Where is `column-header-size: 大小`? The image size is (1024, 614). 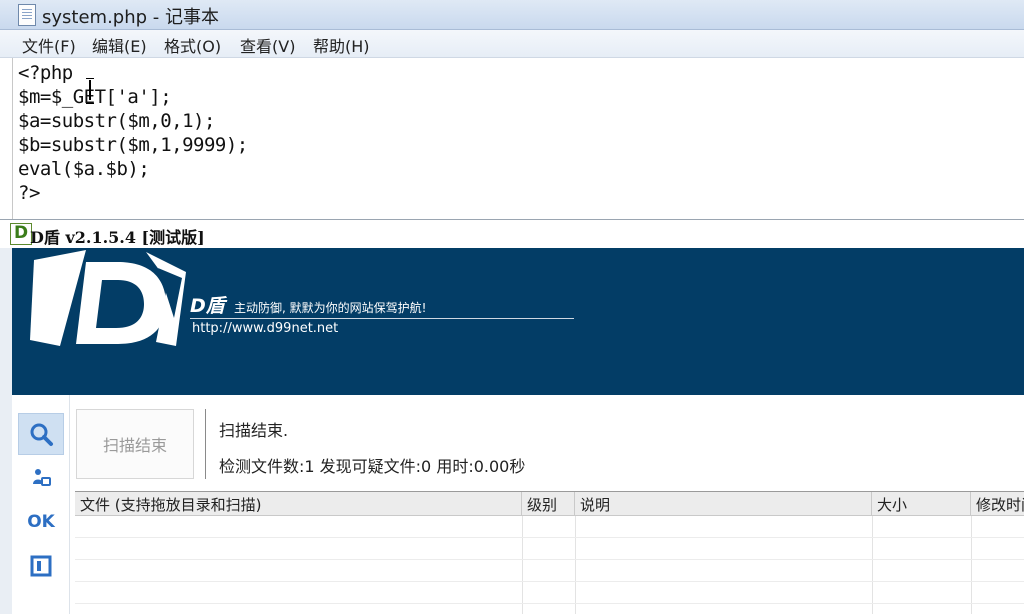
column-header-size: 大小 is located at coordinates (921, 504).